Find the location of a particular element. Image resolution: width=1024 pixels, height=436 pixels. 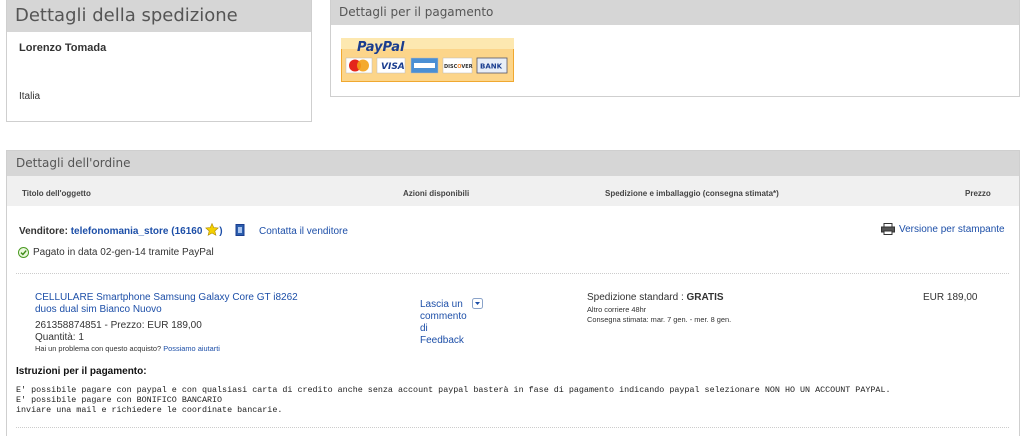

feedback-line-2: commento is located at coordinates (443, 316).